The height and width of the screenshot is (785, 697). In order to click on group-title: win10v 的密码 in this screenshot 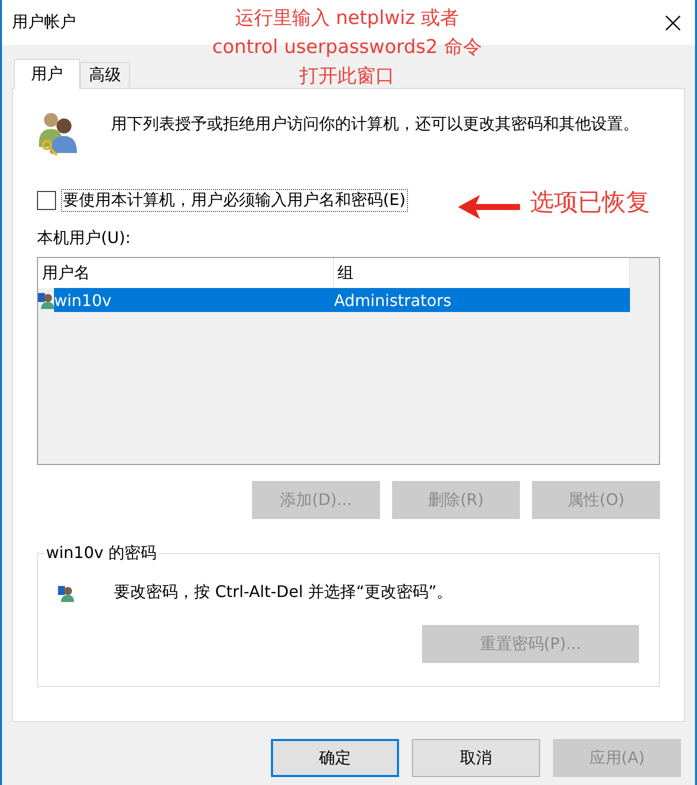, I will do `click(101, 553)`.